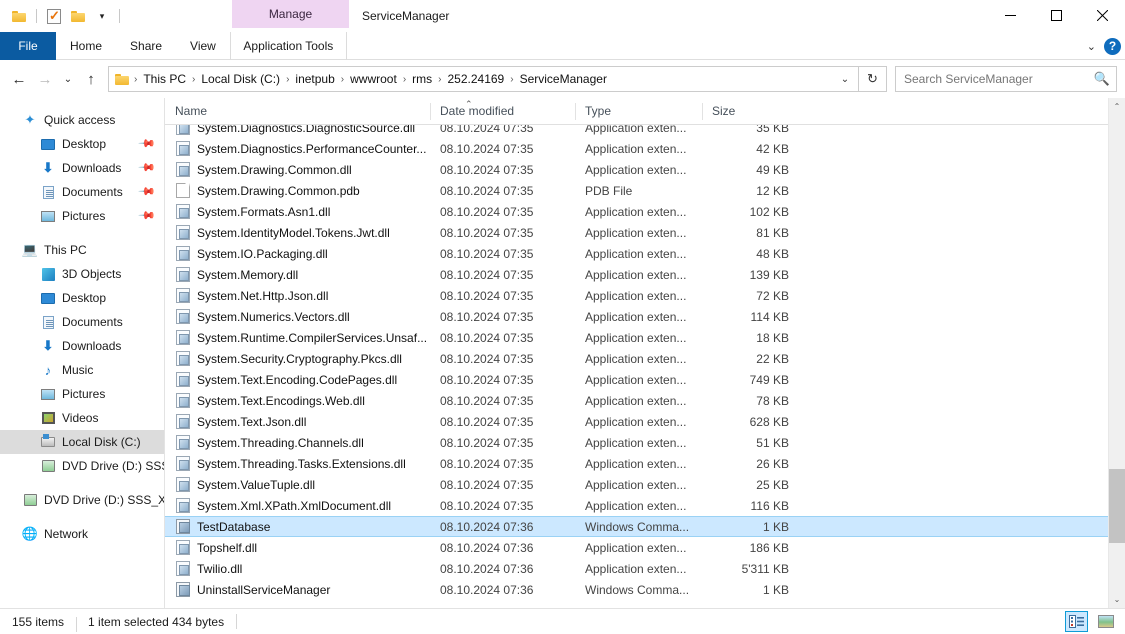  Describe the element at coordinates (772, 484) in the screenshot. I see `size-cell: 25 KB` at that location.